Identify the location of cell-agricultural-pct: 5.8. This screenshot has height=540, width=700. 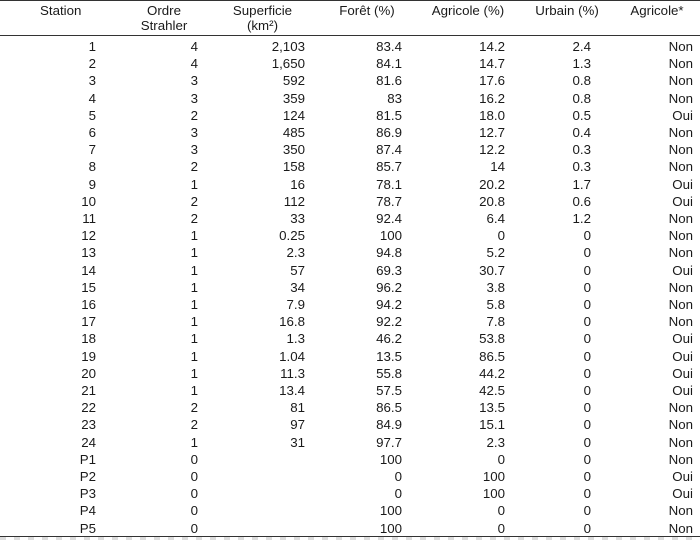
(496, 304).